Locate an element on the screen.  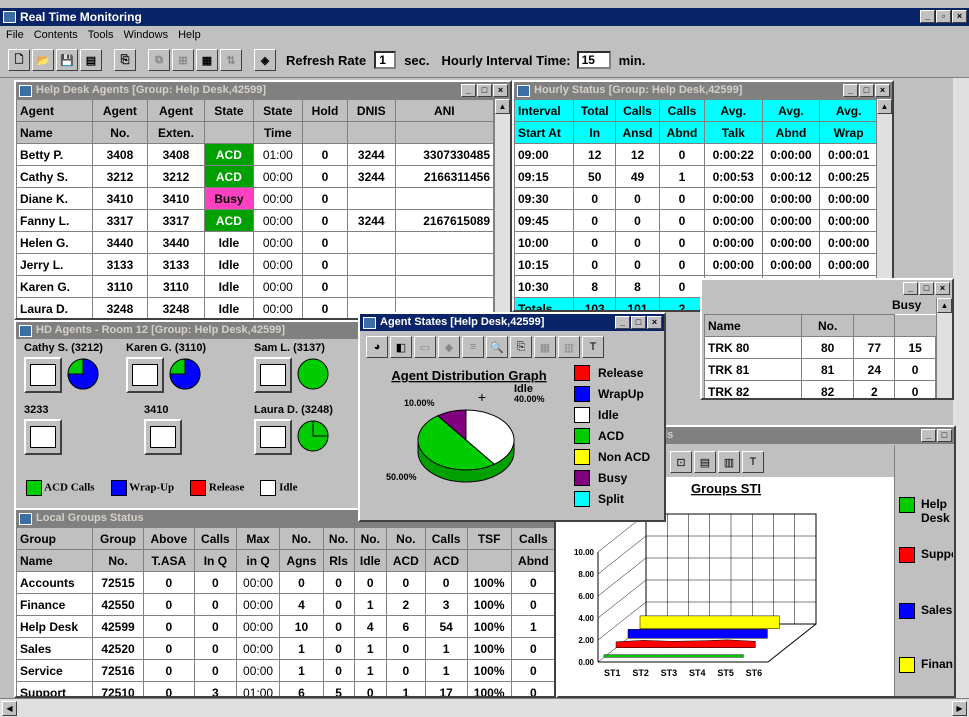
monitor-icon: ◈ is located at coordinates (265, 60).